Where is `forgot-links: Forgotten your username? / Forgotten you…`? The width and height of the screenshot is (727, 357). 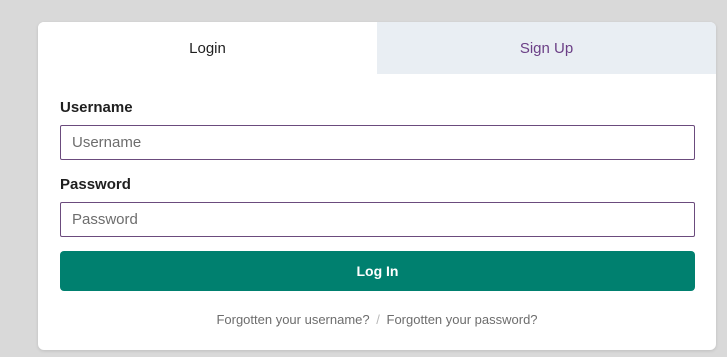 forgot-links: Forgotten your username? / Forgotten you… is located at coordinates (377, 319).